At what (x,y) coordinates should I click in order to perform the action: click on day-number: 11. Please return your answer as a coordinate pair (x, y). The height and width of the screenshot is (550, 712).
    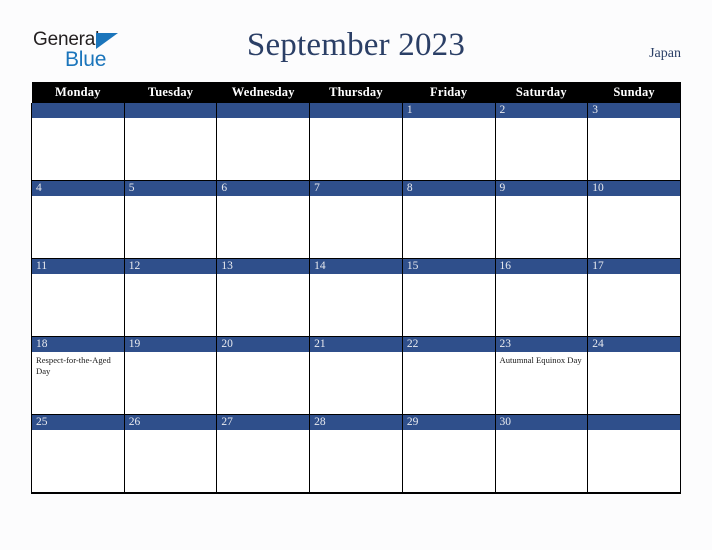
    Looking at the image, I should click on (78, 266).